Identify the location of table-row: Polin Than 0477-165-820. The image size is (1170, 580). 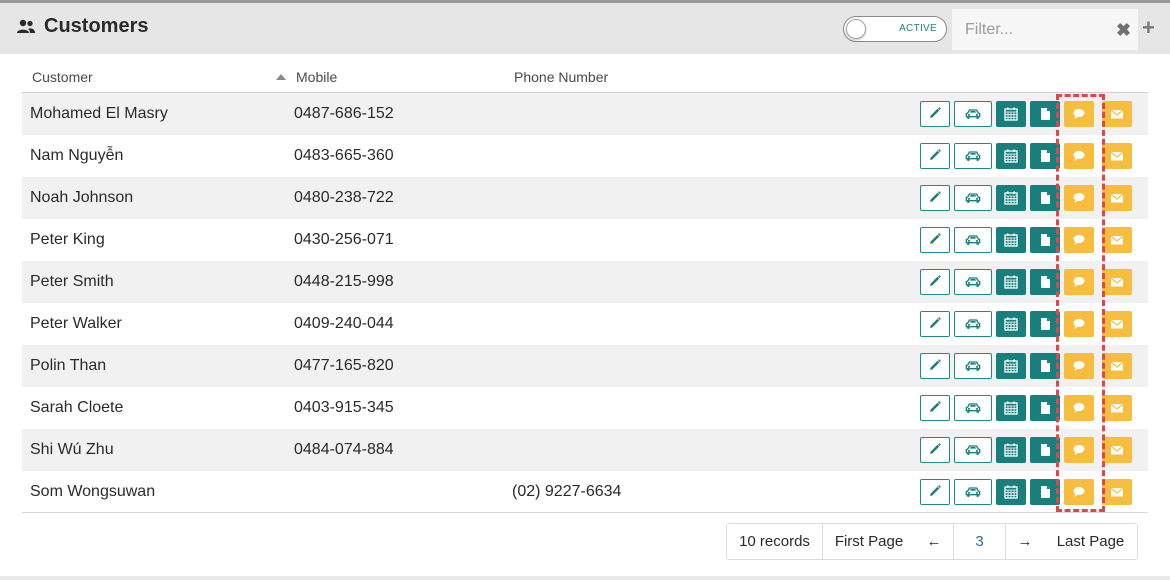
(585, 366).